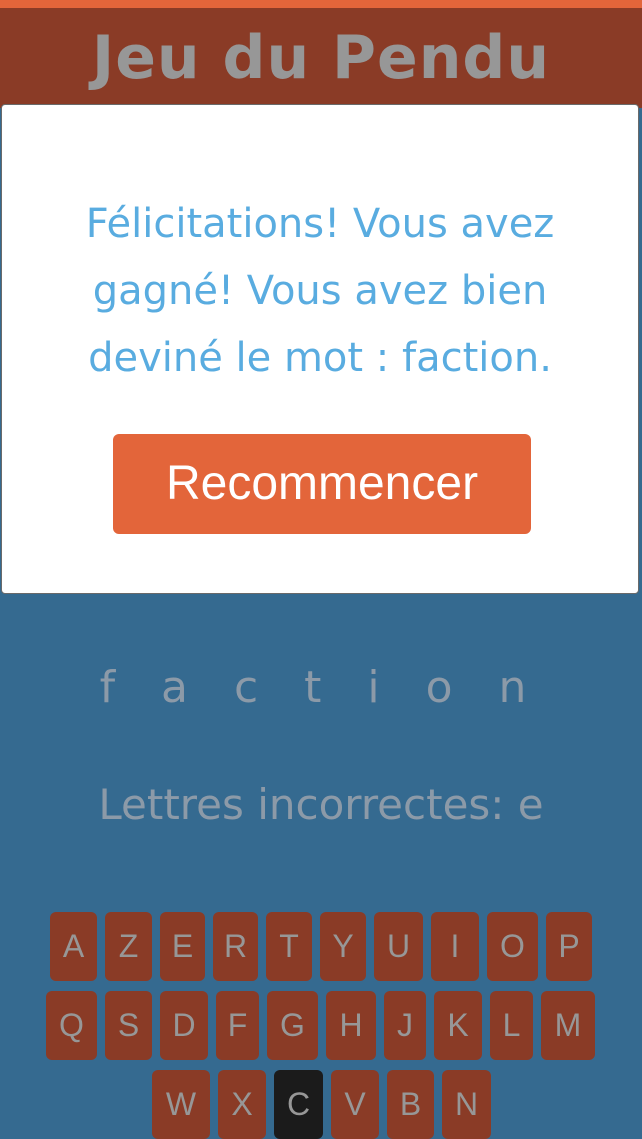  Describe the element at coordinates (512, 946) in the screenshot. I see `key-o: O` at that location.